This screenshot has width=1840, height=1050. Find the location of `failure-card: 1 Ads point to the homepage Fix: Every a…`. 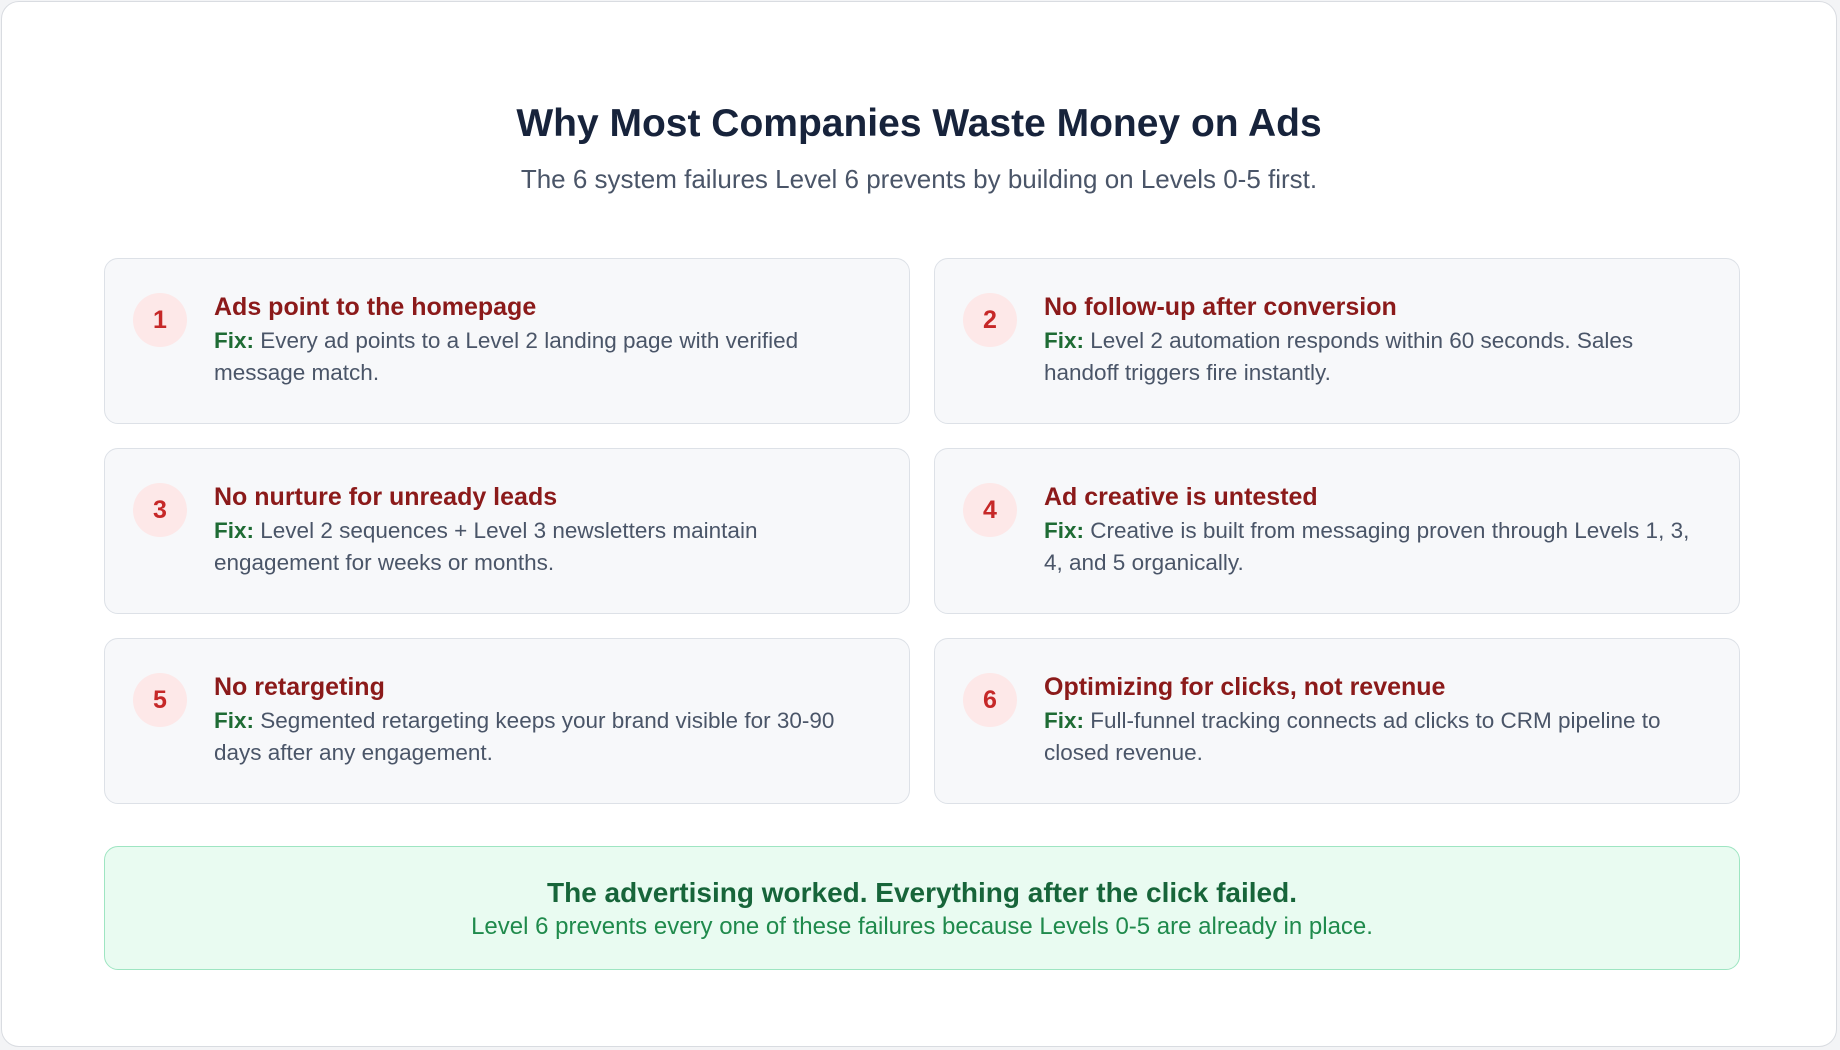

failure-card: 1 Ads point to the homepage Fix: Every a… is located at coordinates (507, 341).